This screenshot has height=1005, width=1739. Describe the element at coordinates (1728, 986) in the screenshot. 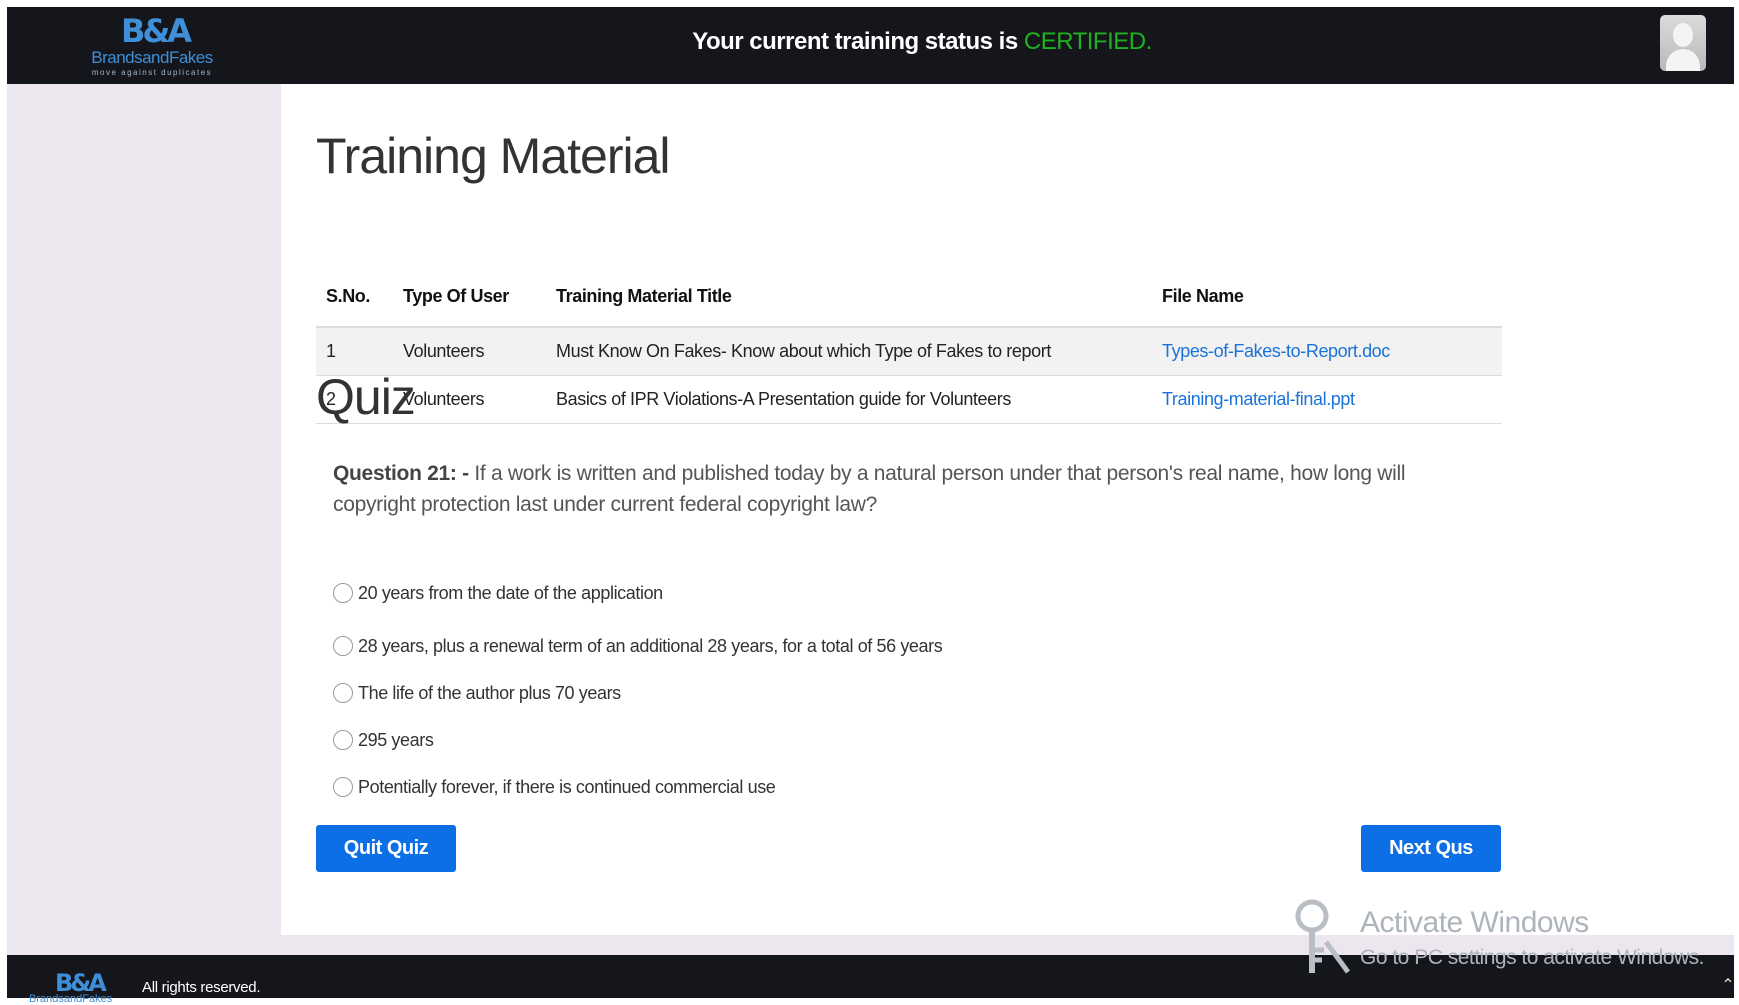

I see `chevron-up-icon: ⌃` at that location.